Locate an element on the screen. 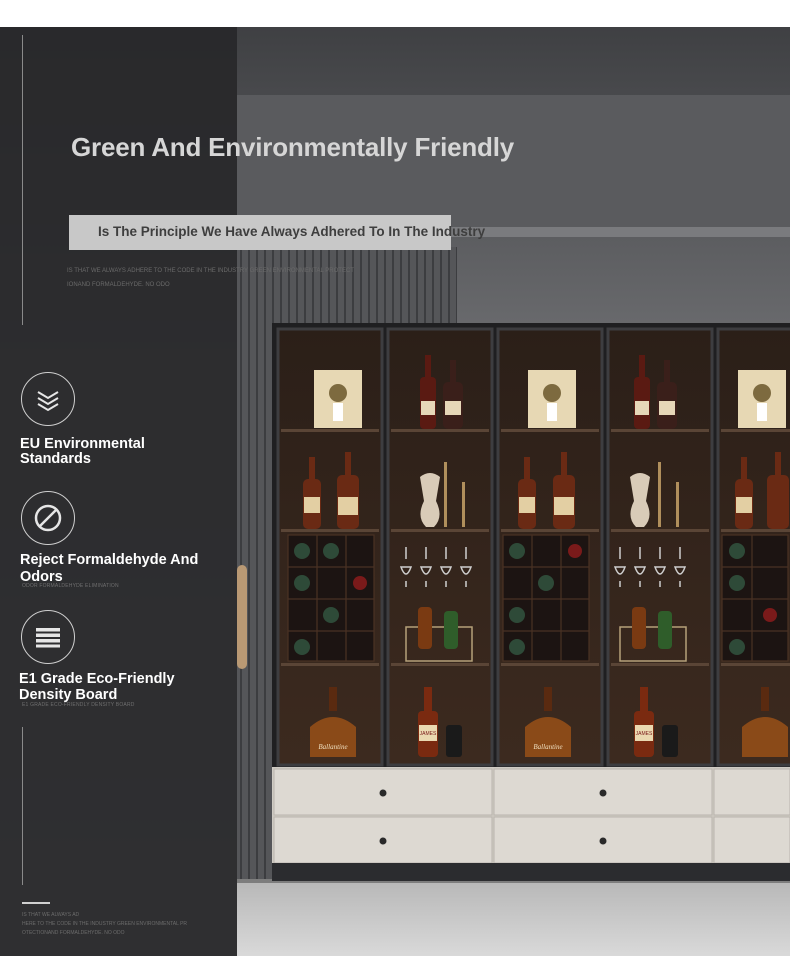 The height and width of the screenshot is (980, 790). feature-label-reject-formaldehyde: Reject Formaldehyde And Odors is located at coordinates (120, 569).